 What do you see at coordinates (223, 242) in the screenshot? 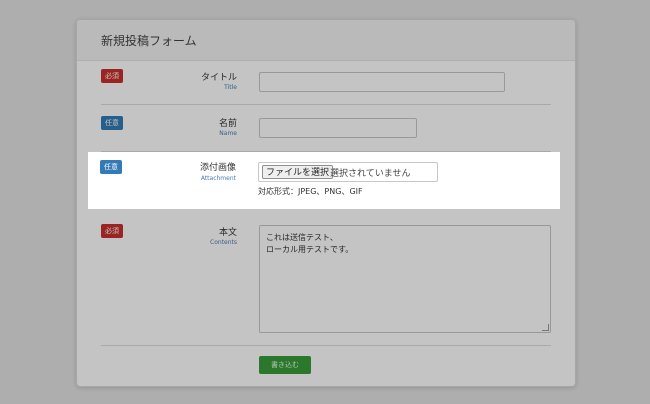
I see `body-label-en: Contents` at bounding box center [223, 242].